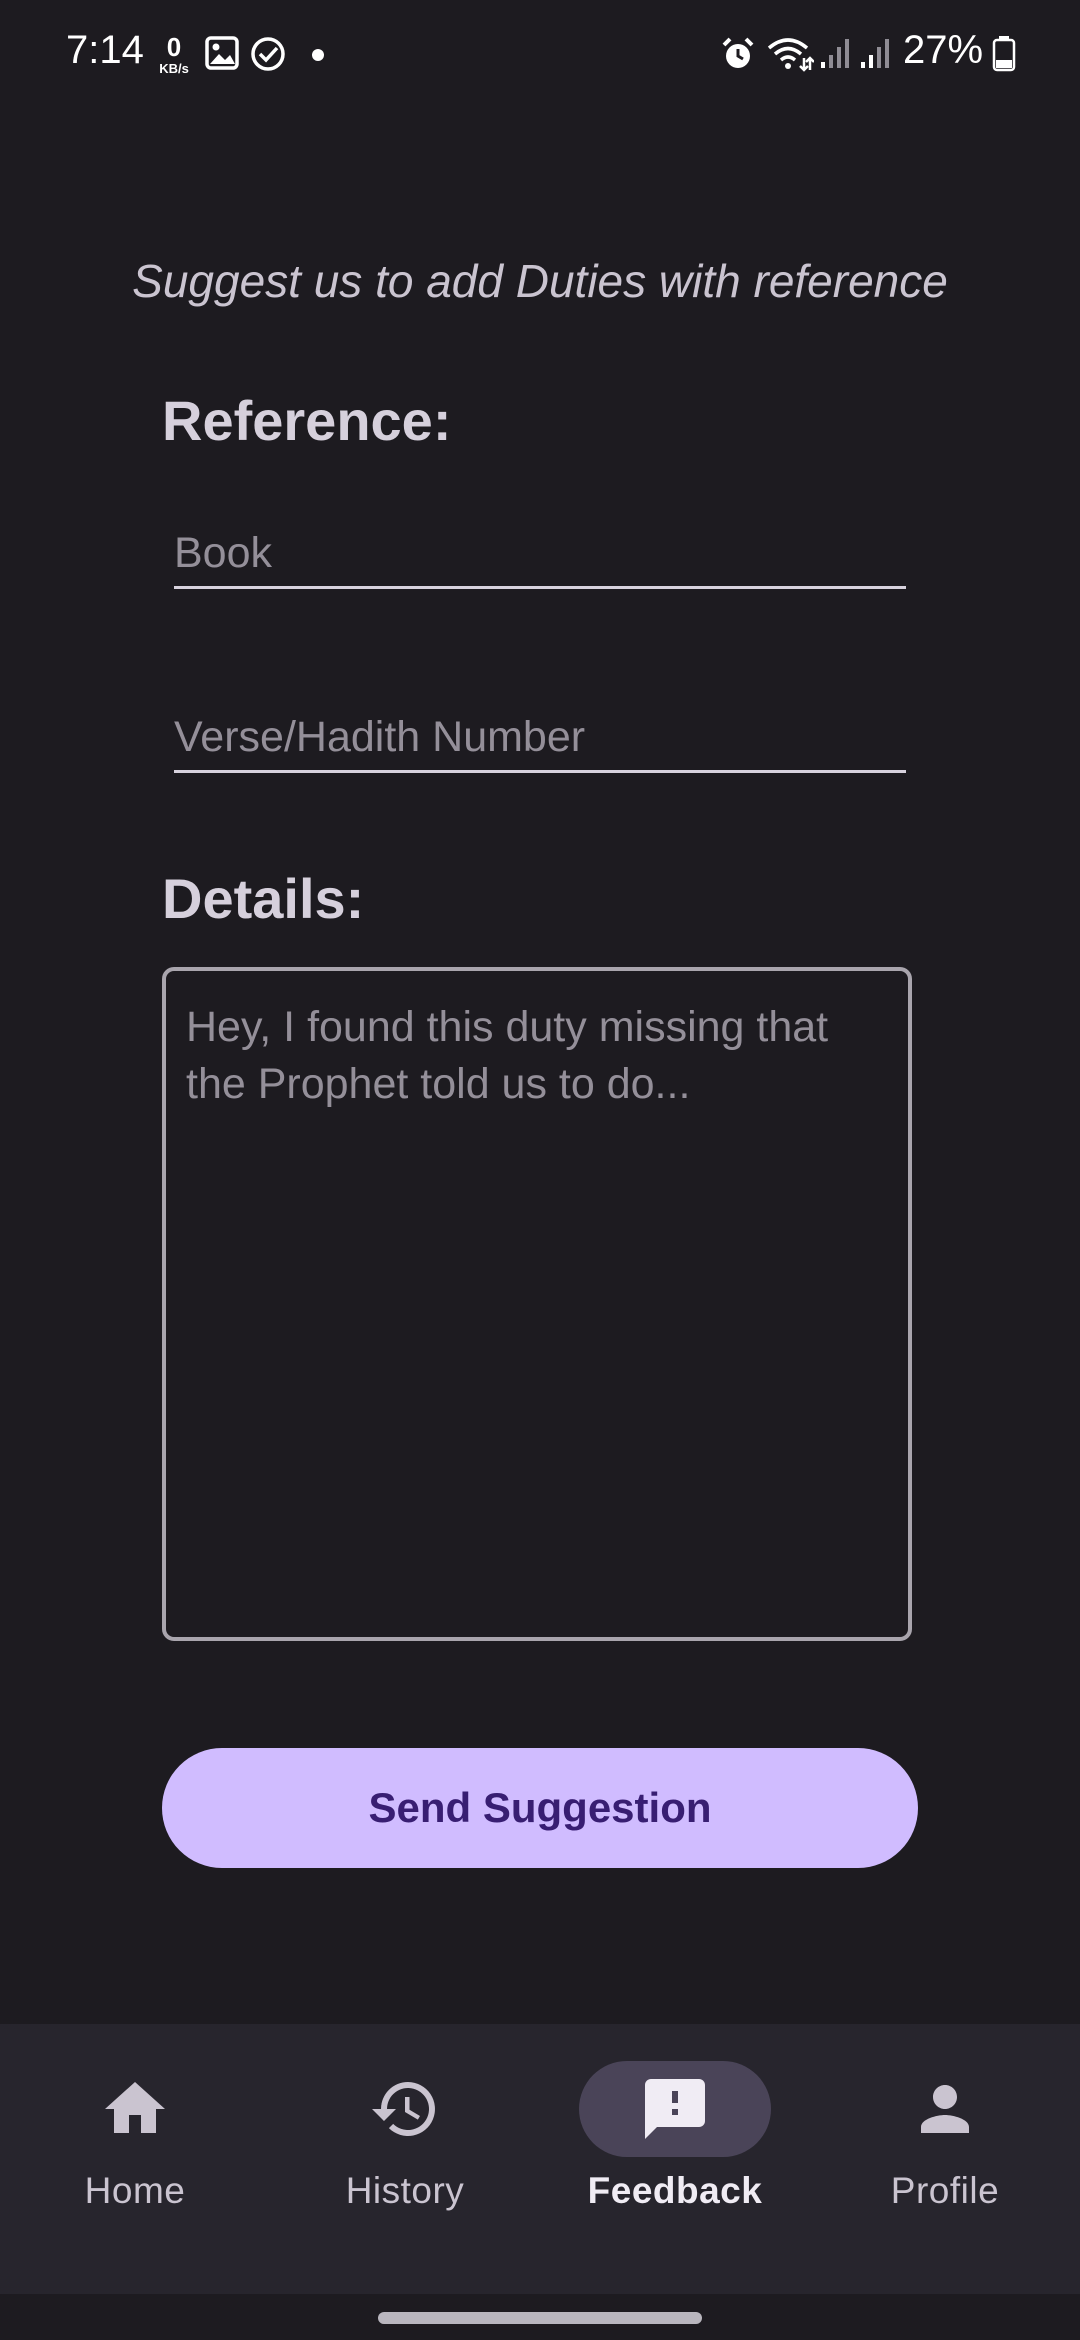  Describe the element at coordinates (945, 2190) in the screenshot. I see `nav-label-profile: Profile` at that location.